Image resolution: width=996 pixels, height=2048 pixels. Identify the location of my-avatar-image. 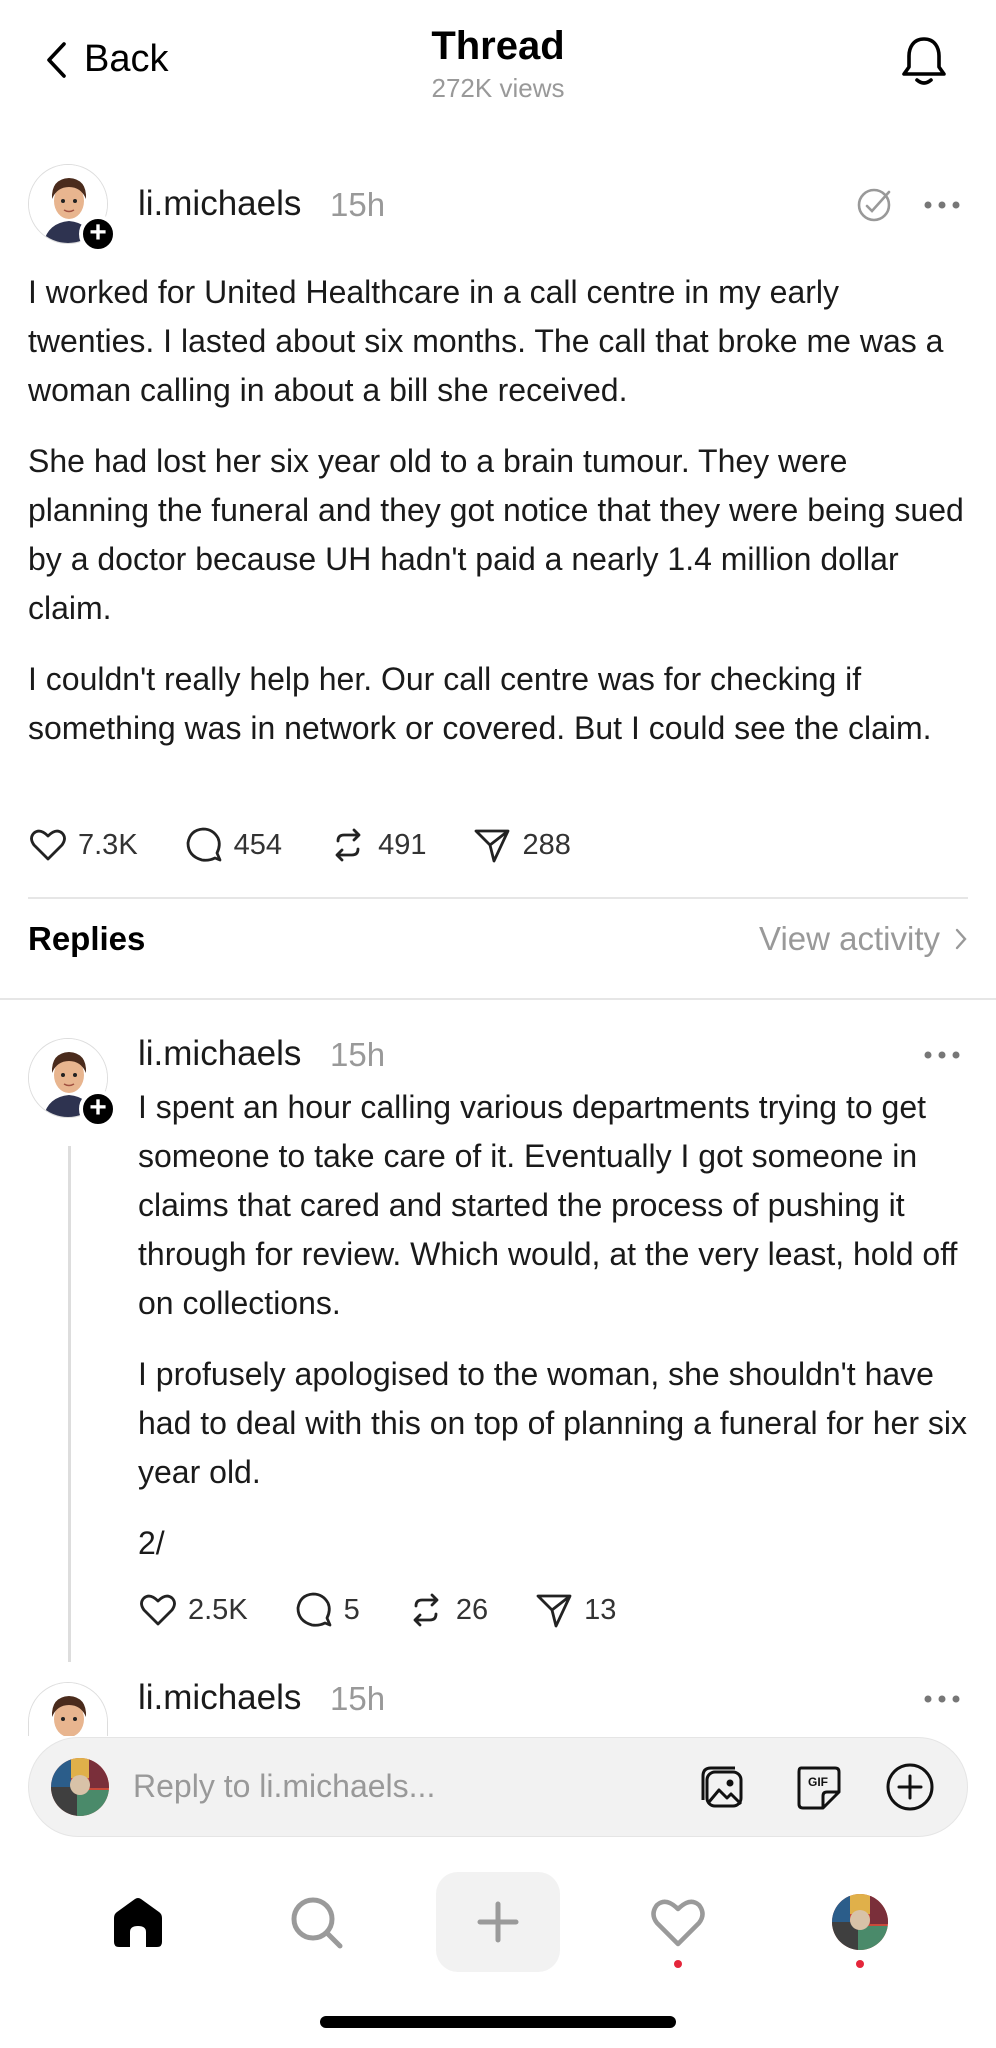
(80, 1787).